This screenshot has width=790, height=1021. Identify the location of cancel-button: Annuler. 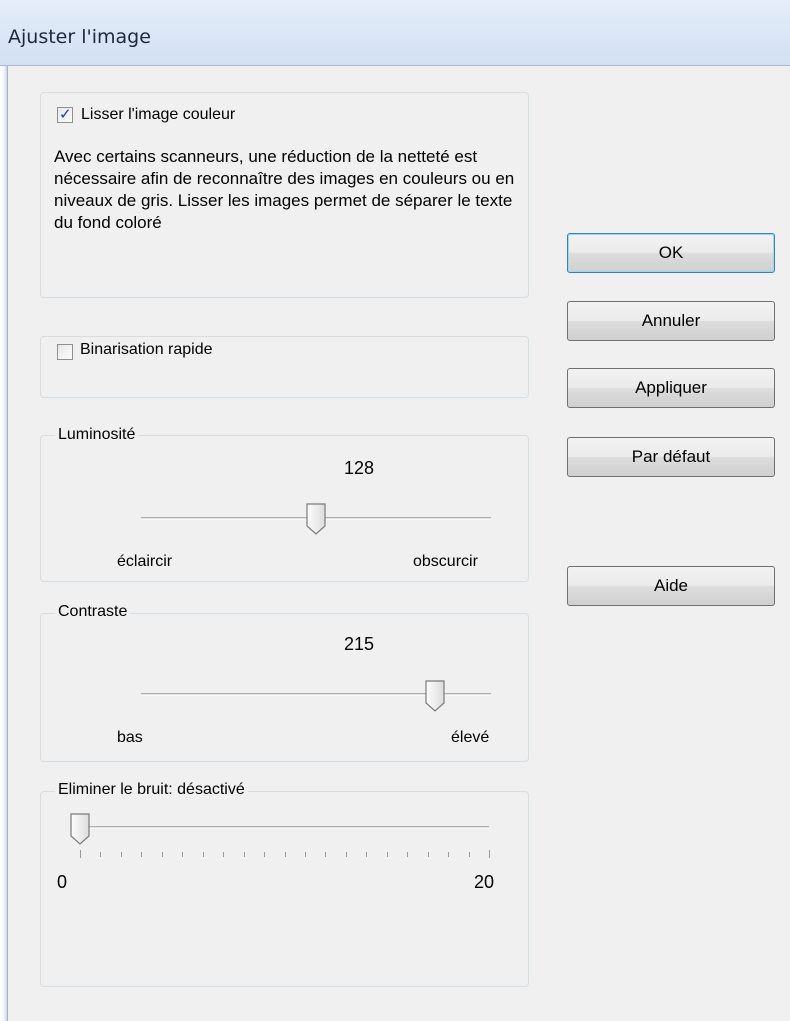
(671, 321).